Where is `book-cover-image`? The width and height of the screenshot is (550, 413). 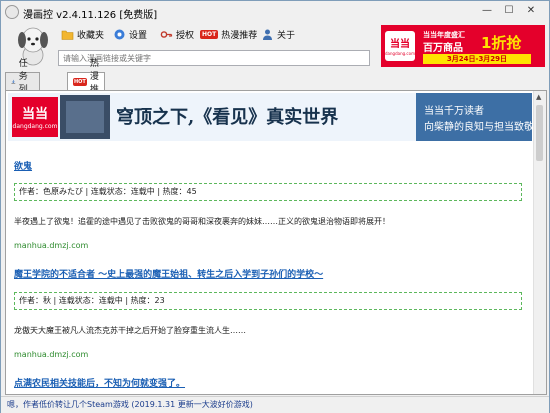 book-cover-image is located at coordinates (85, 117).